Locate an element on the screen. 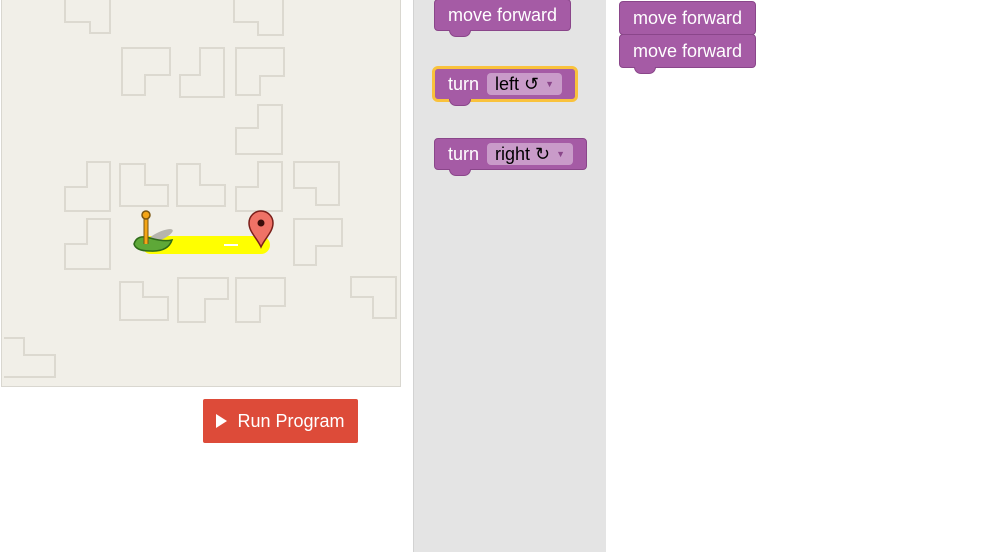  toolbox-turn-right-block: turn right ↻ ▼ is located at coordinates (511, 157).